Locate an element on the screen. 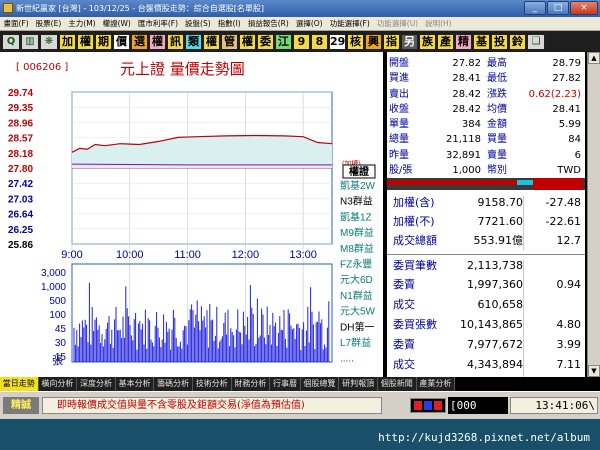 The height and width of the screenshot is (450, 600). toolbar-button-8: 權 is located at coordinates (157, 41).